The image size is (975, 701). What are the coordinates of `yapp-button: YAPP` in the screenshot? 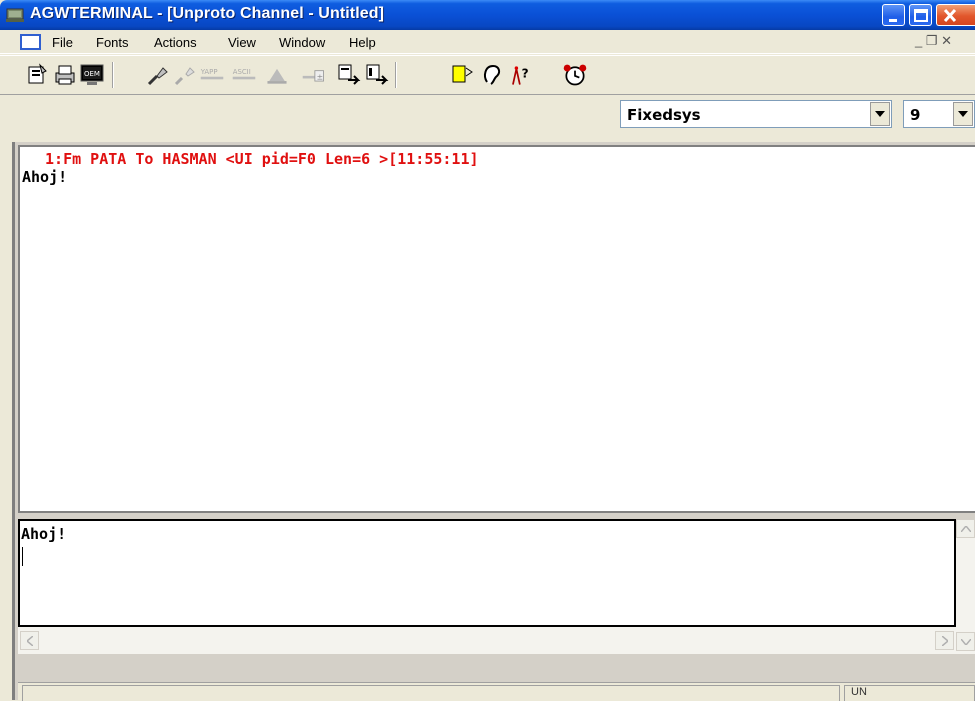 It's located at (212, 75).